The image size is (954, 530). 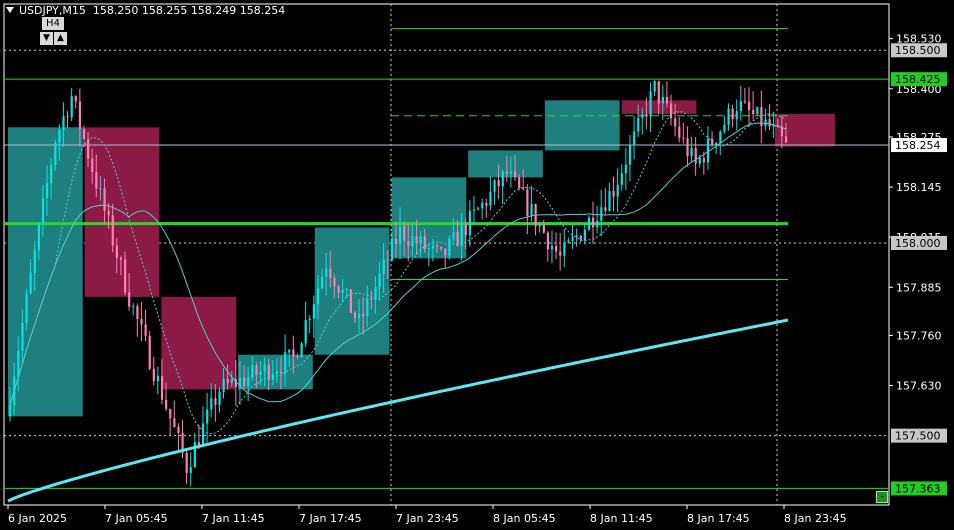 I want to click on price-label: 158.425, so click(x=918, y=79).